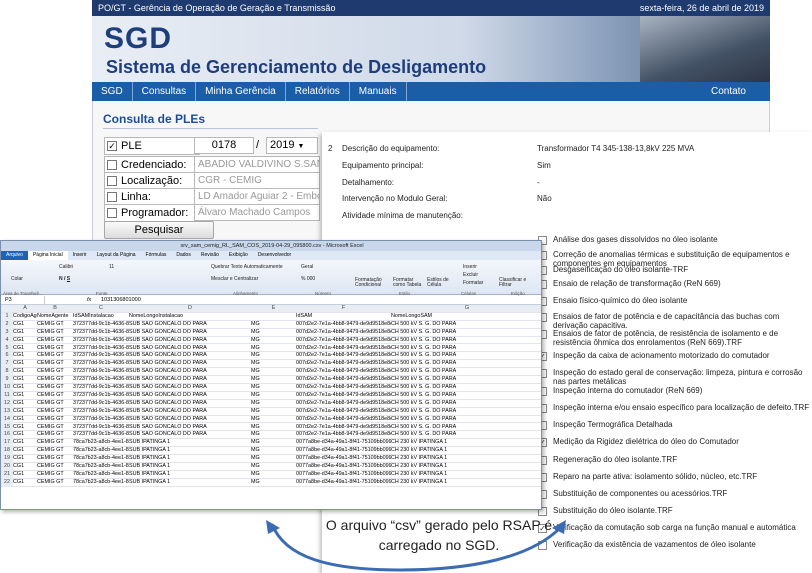 The width and height of the screenshot is (812, 573). Describe the element at coordinates (292, 145) in the screenshot. I see `ple-year-select: 2019 ▼` at that location.